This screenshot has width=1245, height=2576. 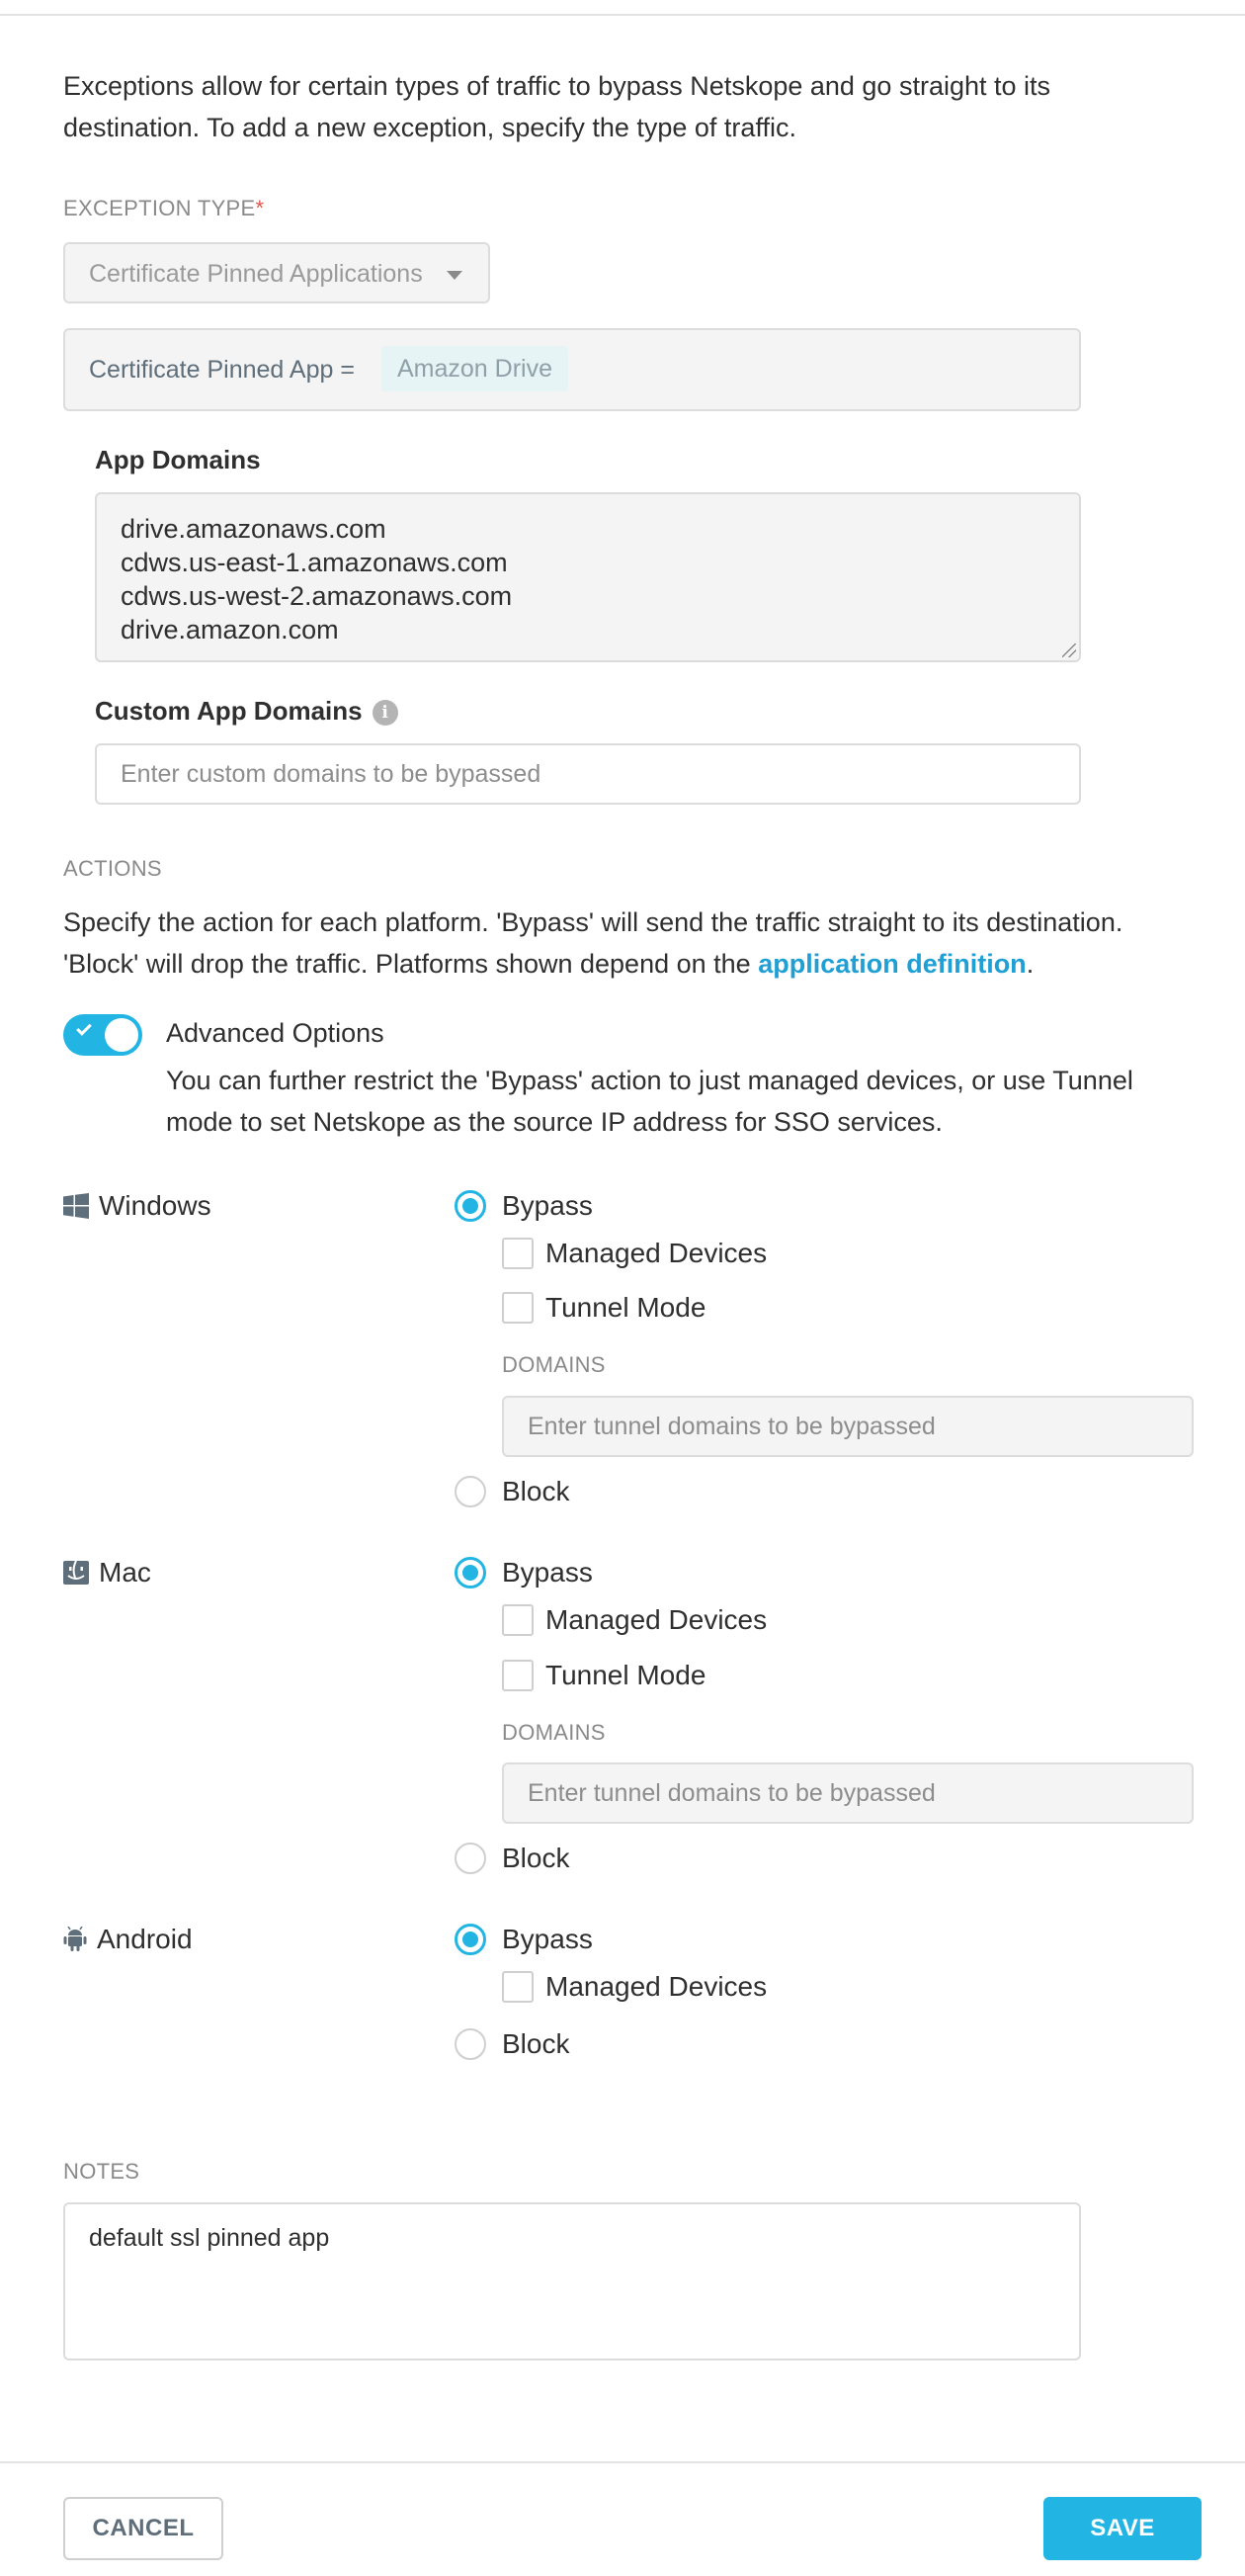 I want to click on android-managed-label: Managed Devices, so click(x=656, y=1986).